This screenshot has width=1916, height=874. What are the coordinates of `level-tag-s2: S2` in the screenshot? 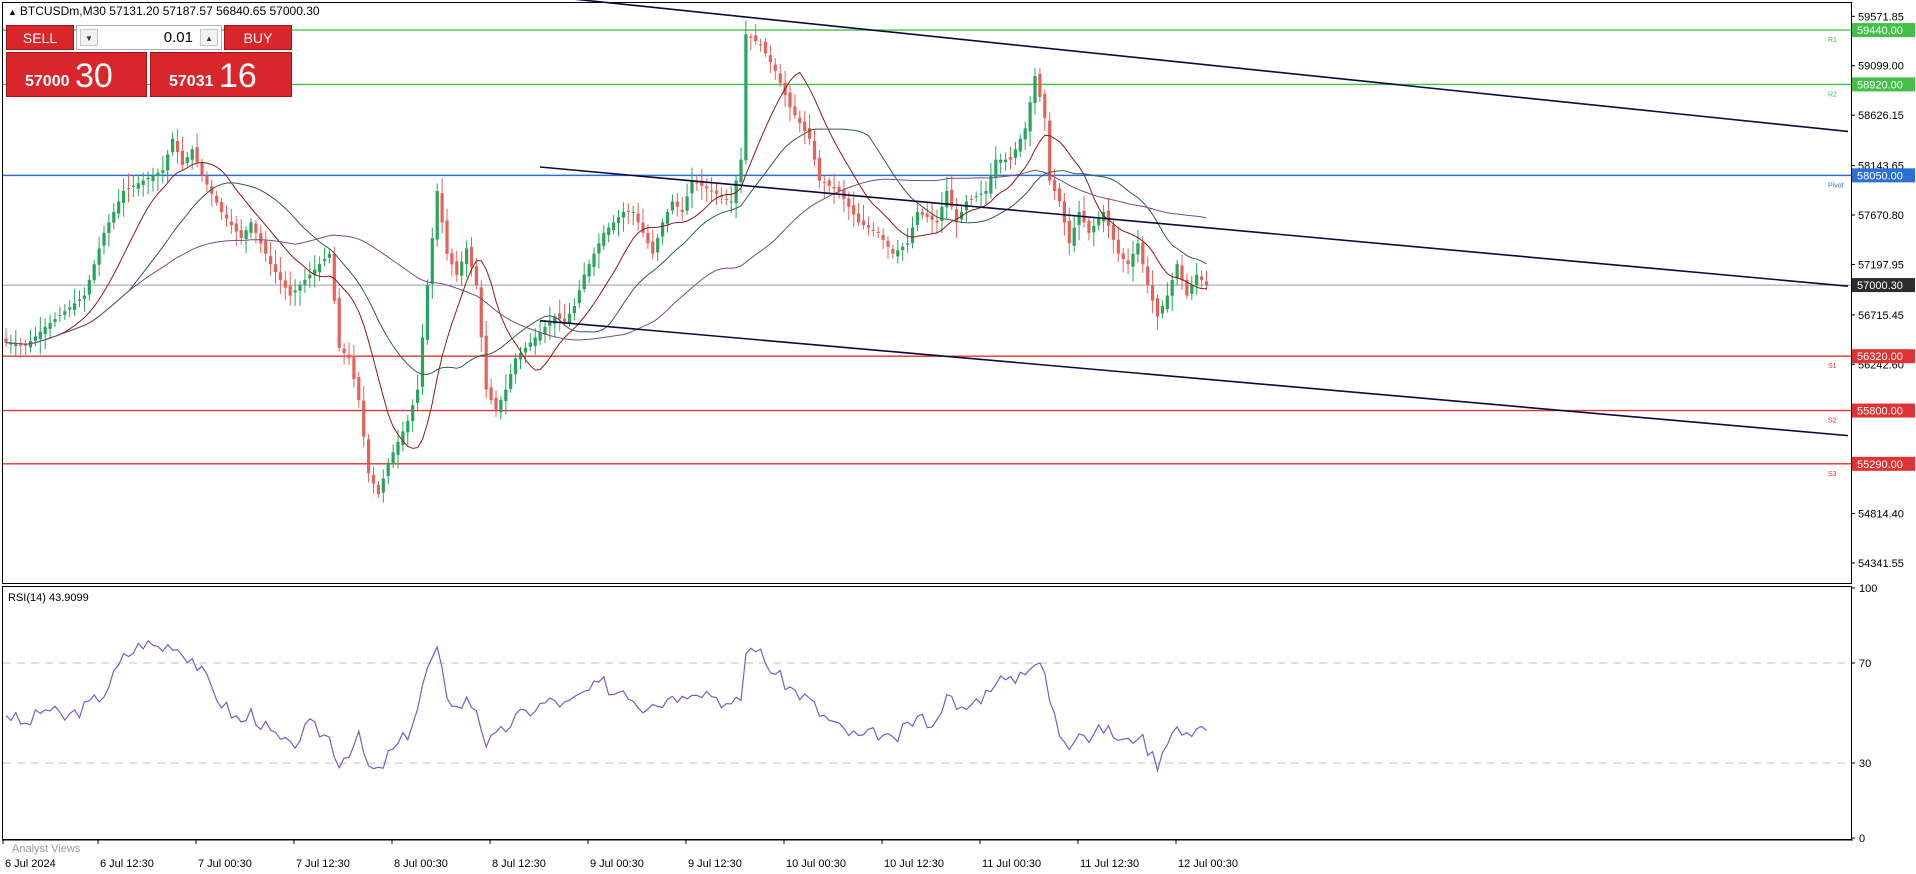 It's located at (1832, 421).